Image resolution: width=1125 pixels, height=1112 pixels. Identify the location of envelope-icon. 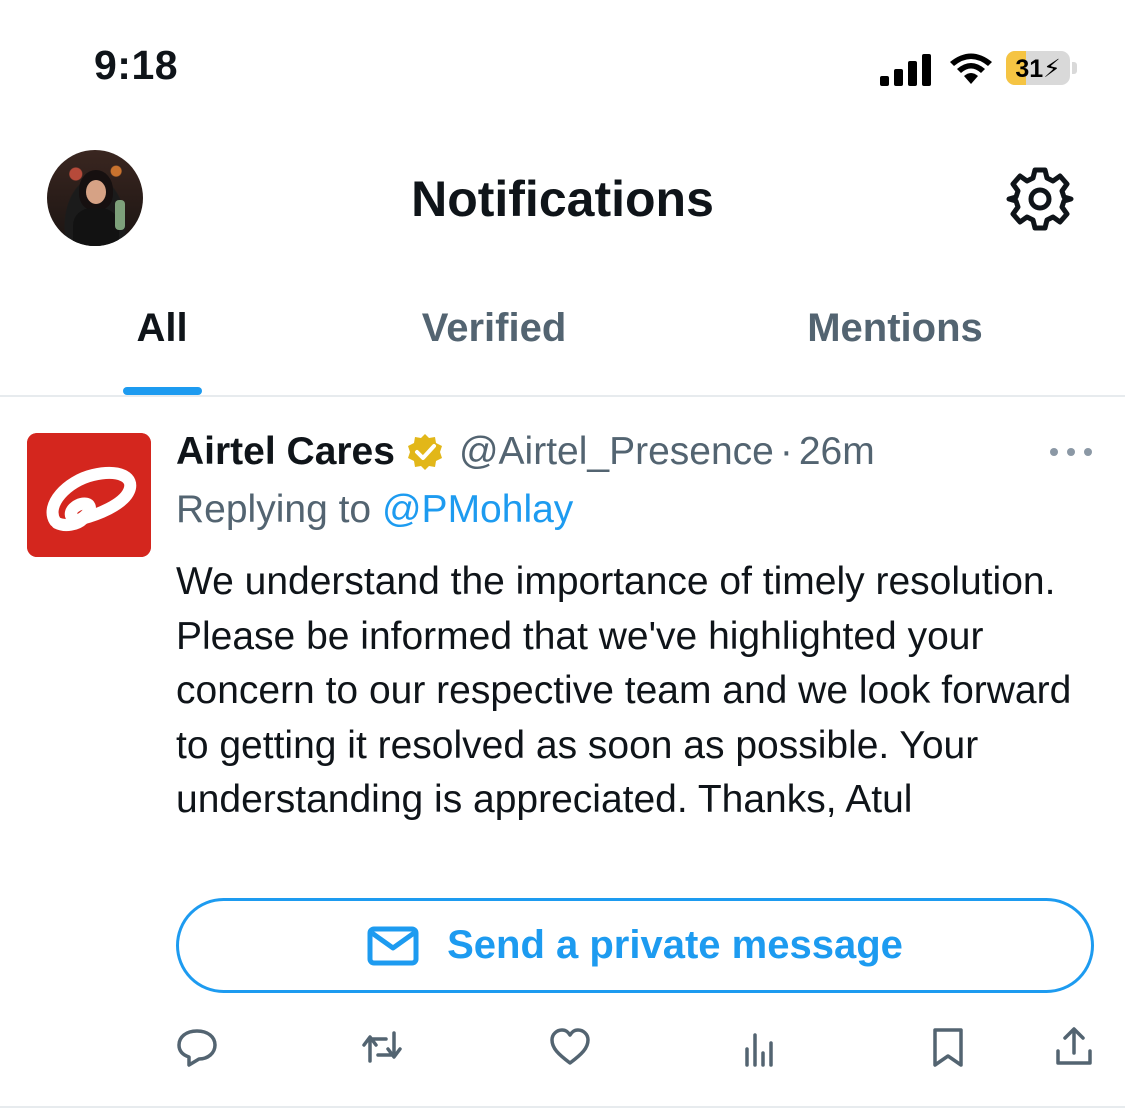
(393, 945).